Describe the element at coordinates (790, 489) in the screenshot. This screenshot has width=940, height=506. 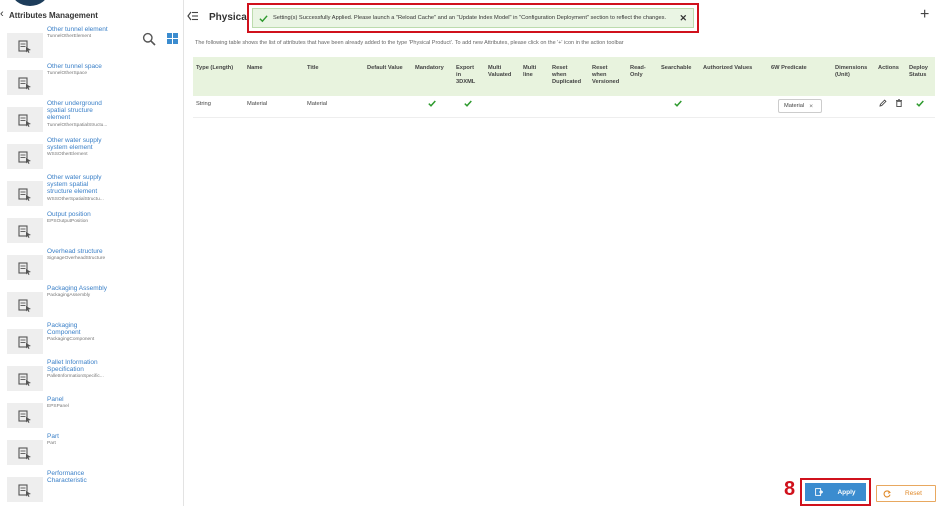
I see `step-number-annotation: 8` at that location.